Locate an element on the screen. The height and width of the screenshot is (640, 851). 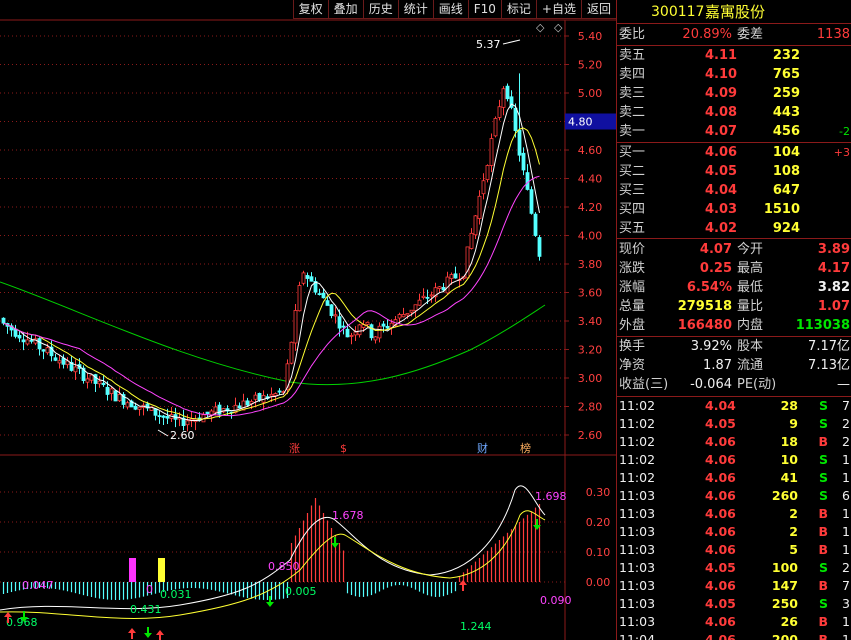
fund-label: 净资 is located at coordinates (632, 365).